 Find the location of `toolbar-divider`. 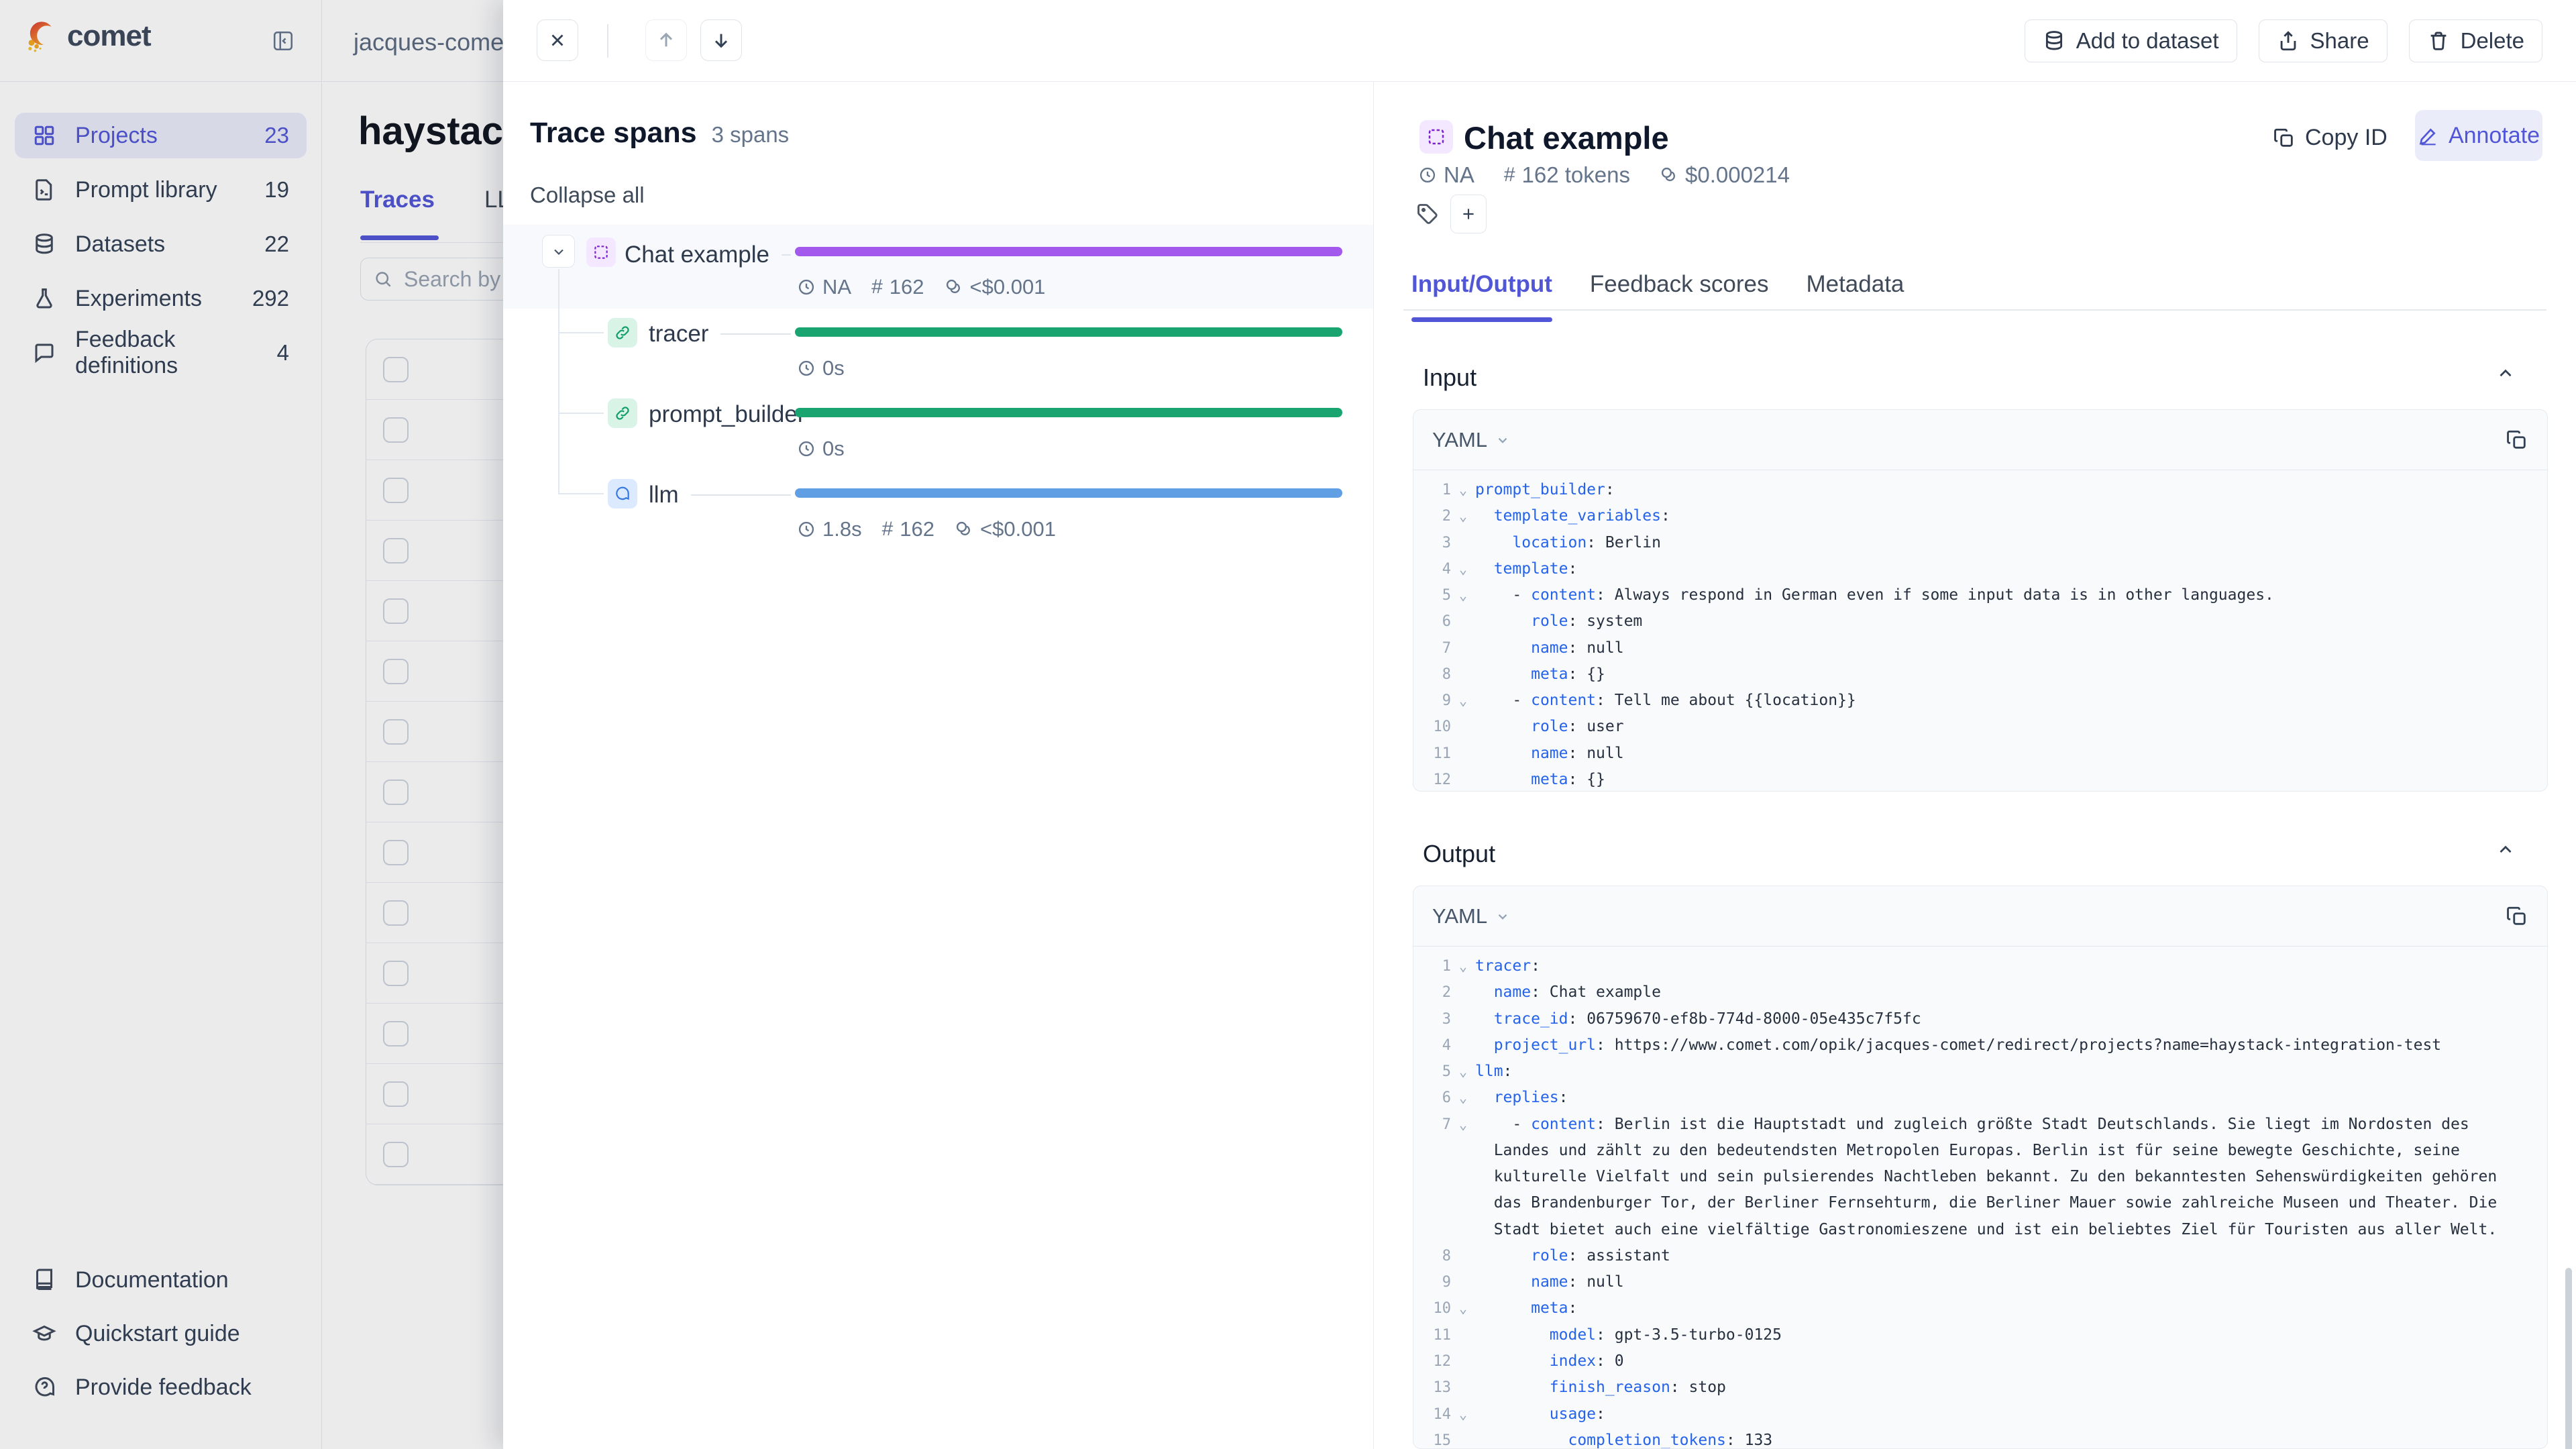

toolbar-divider is located at coordinates (607, 41).